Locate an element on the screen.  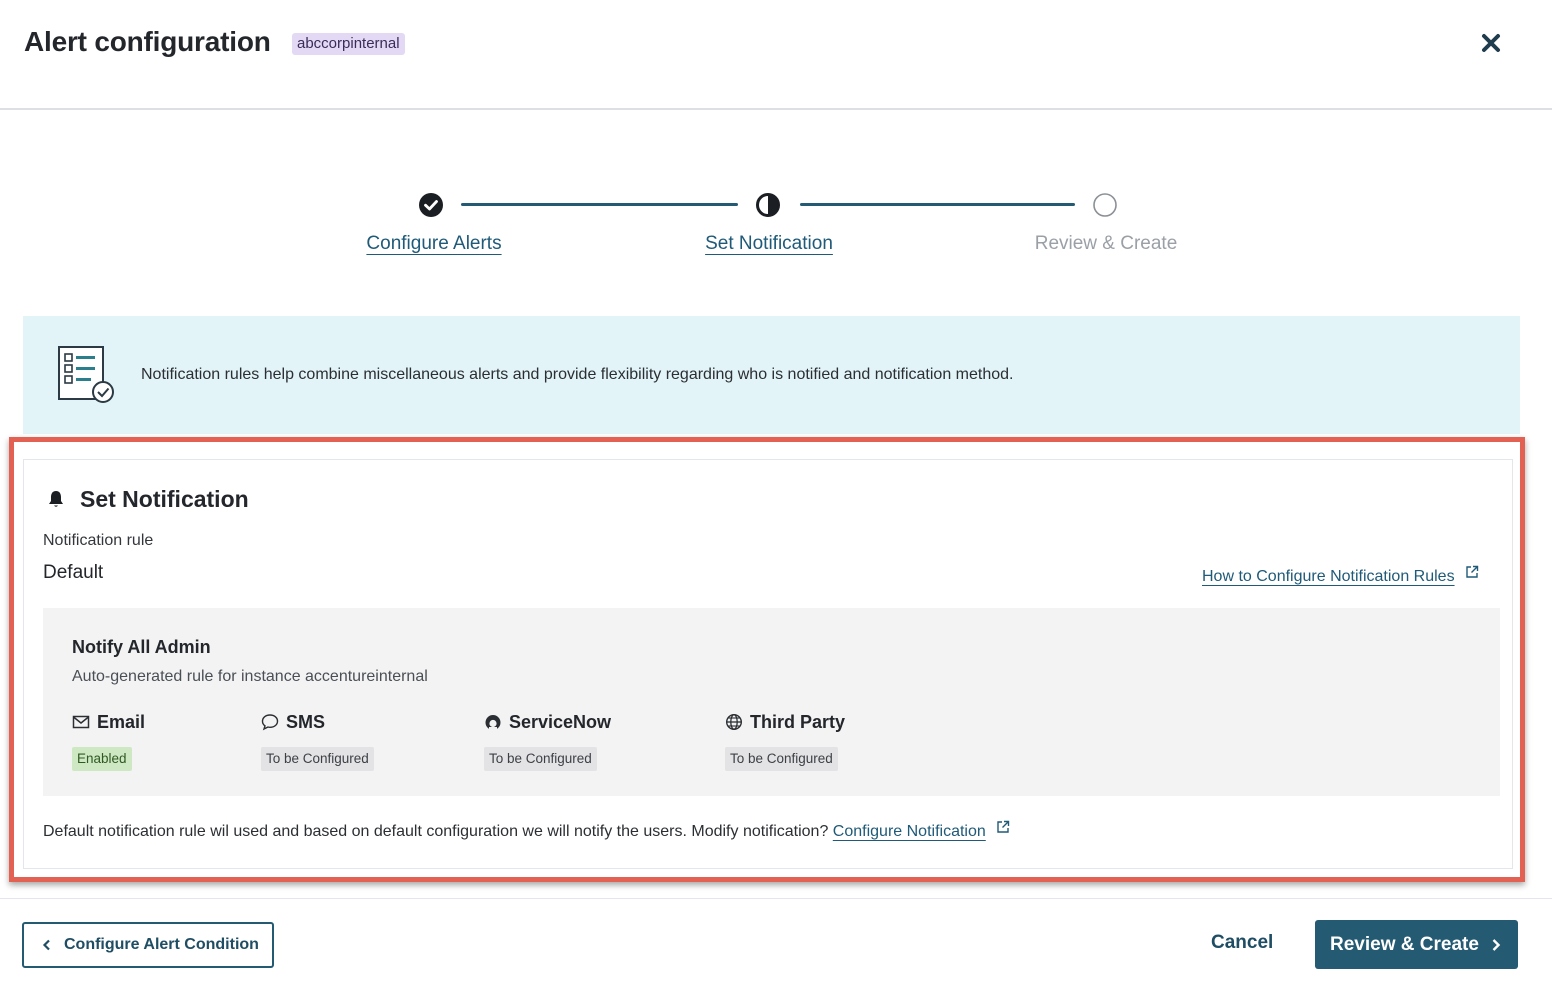
section-title: Set Notification is located at coordinates (164, 498).